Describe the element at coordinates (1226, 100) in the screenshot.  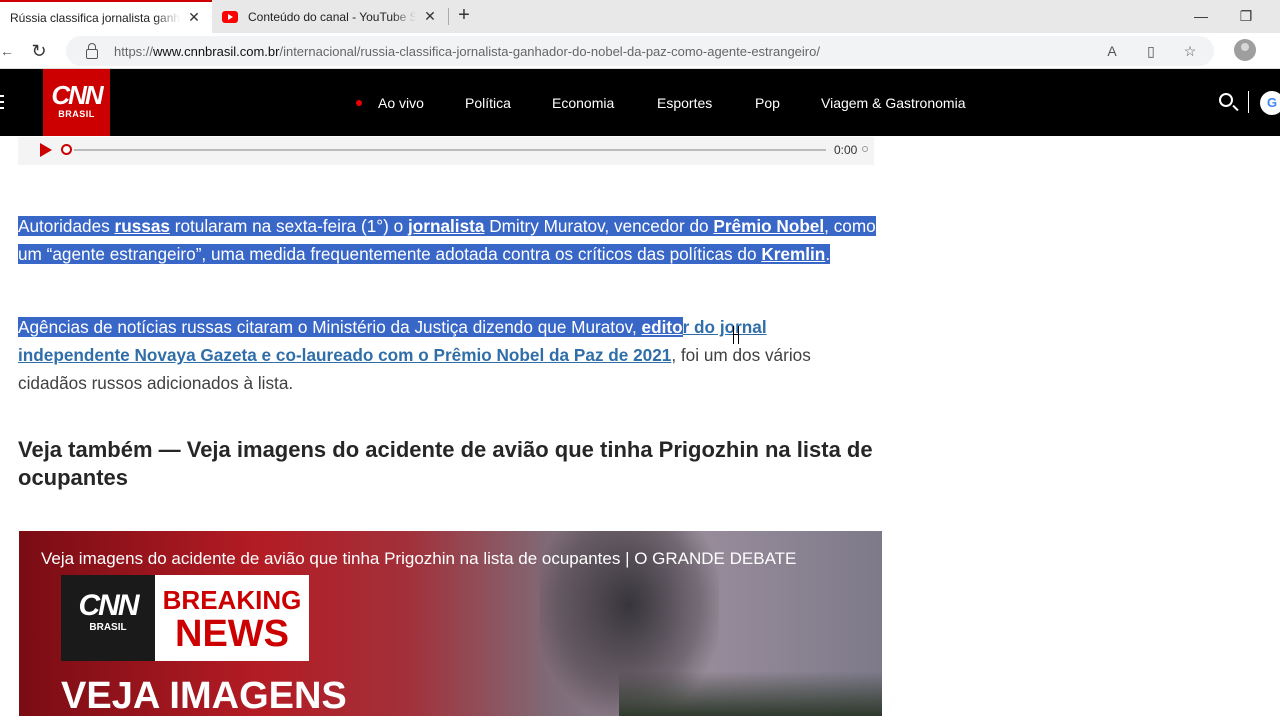
I see `search-icon` at that location.